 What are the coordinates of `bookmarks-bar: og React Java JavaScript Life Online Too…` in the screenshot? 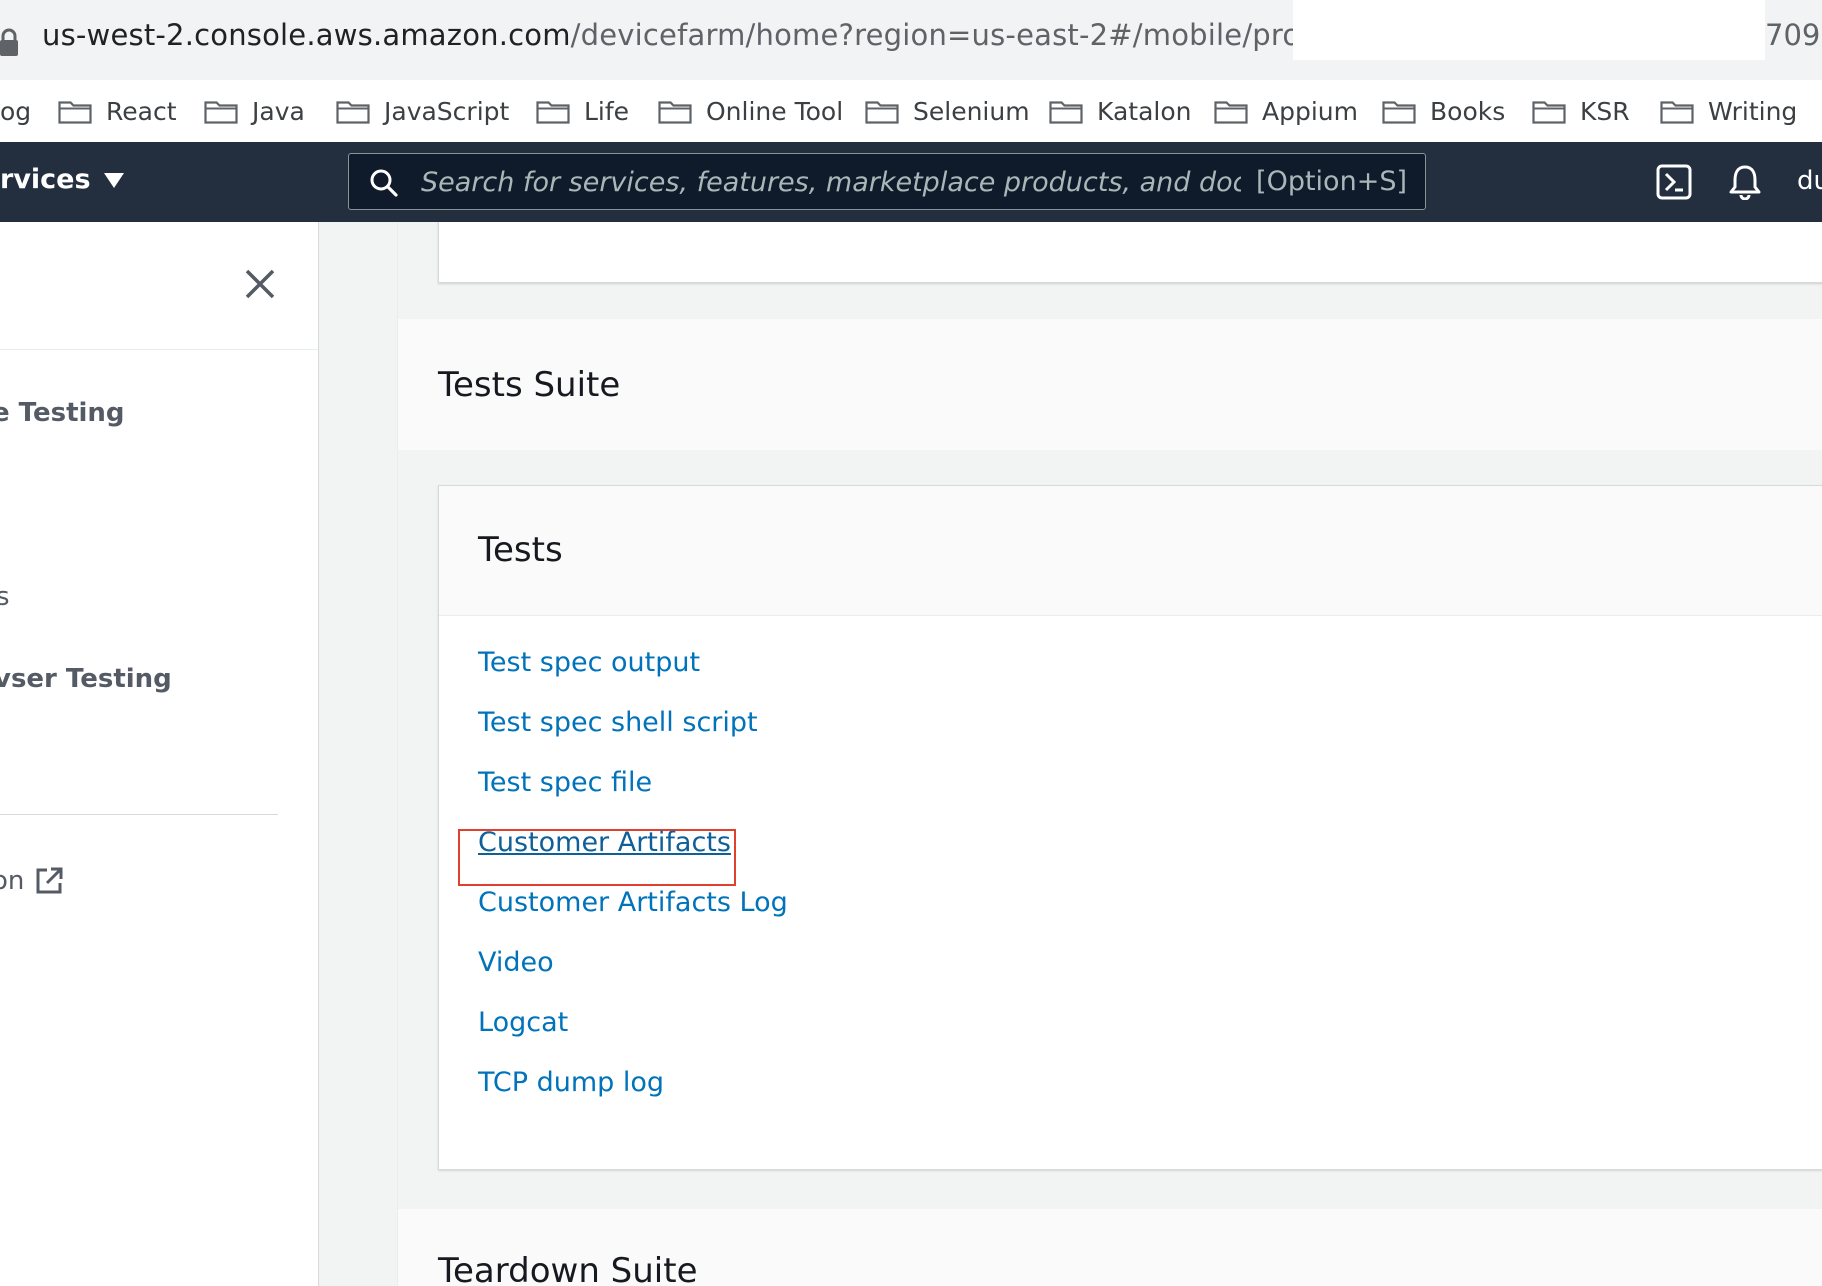 It's located at (911, 111).